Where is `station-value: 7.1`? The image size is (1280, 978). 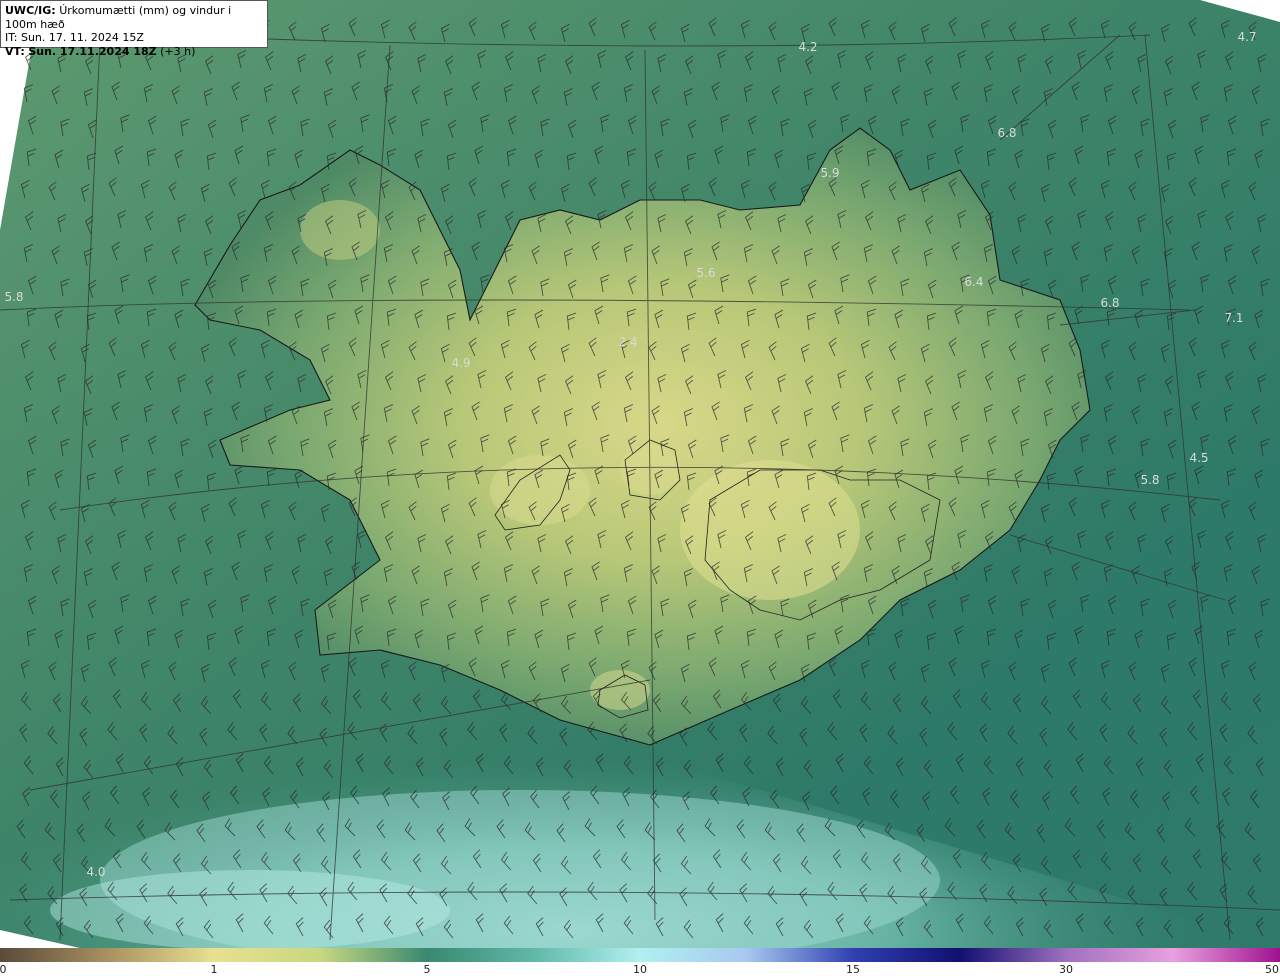 station-value: 7.1 is located at coordinates (1233, 318).